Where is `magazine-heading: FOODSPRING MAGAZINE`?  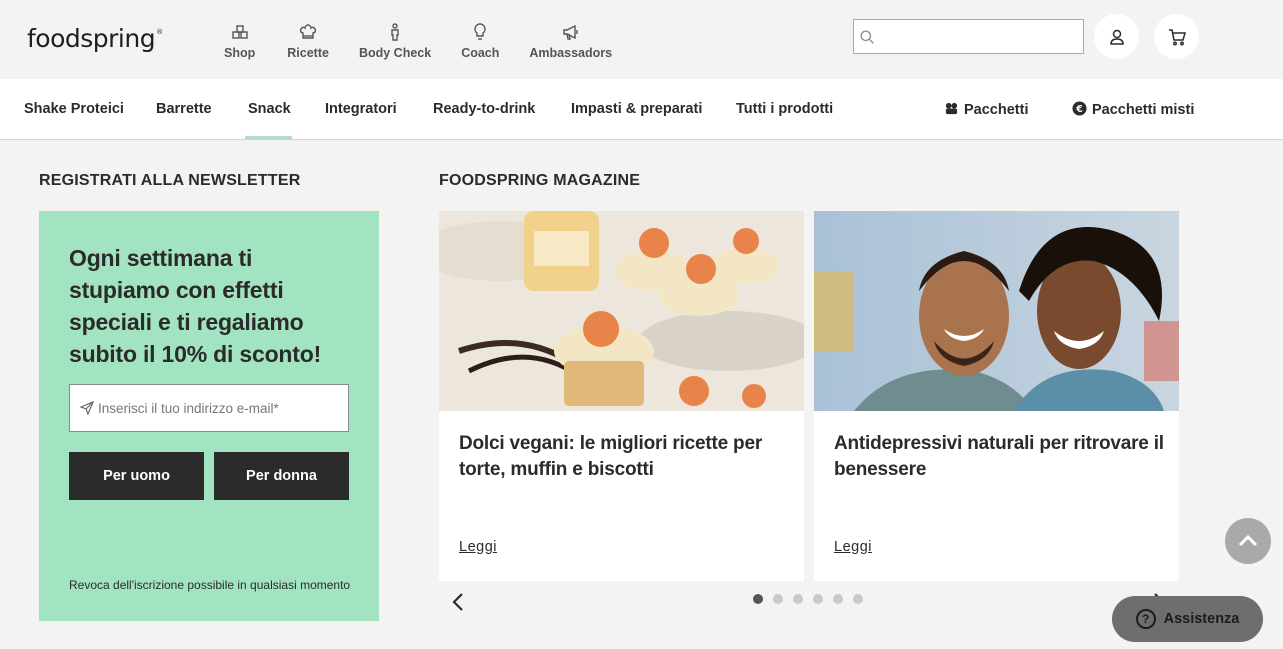
magazine-heading: FOODSPRING MAGAZINE is located at coordinates (540, 180).